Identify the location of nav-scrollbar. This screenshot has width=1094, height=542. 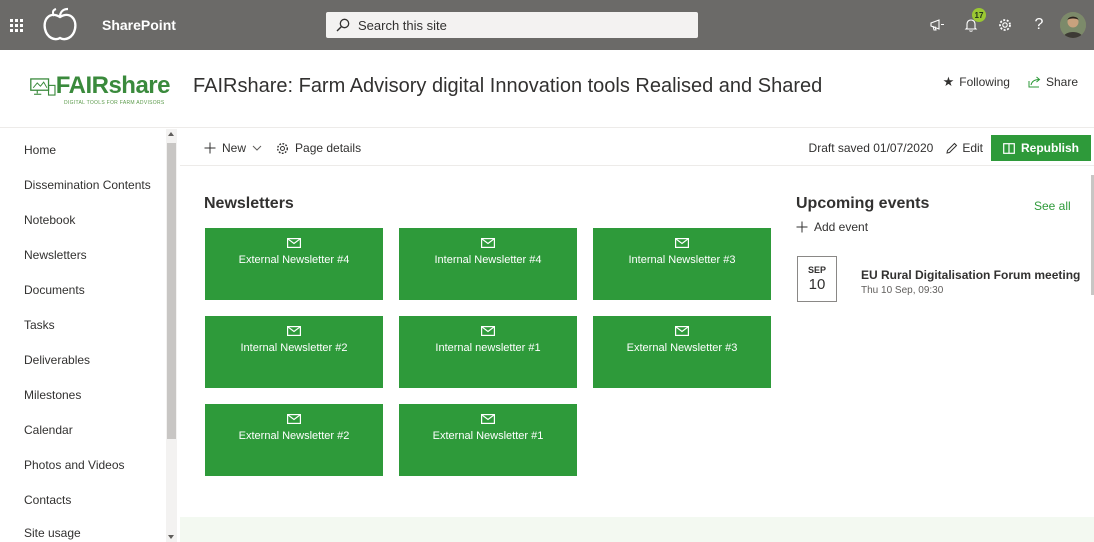
(171, 335).